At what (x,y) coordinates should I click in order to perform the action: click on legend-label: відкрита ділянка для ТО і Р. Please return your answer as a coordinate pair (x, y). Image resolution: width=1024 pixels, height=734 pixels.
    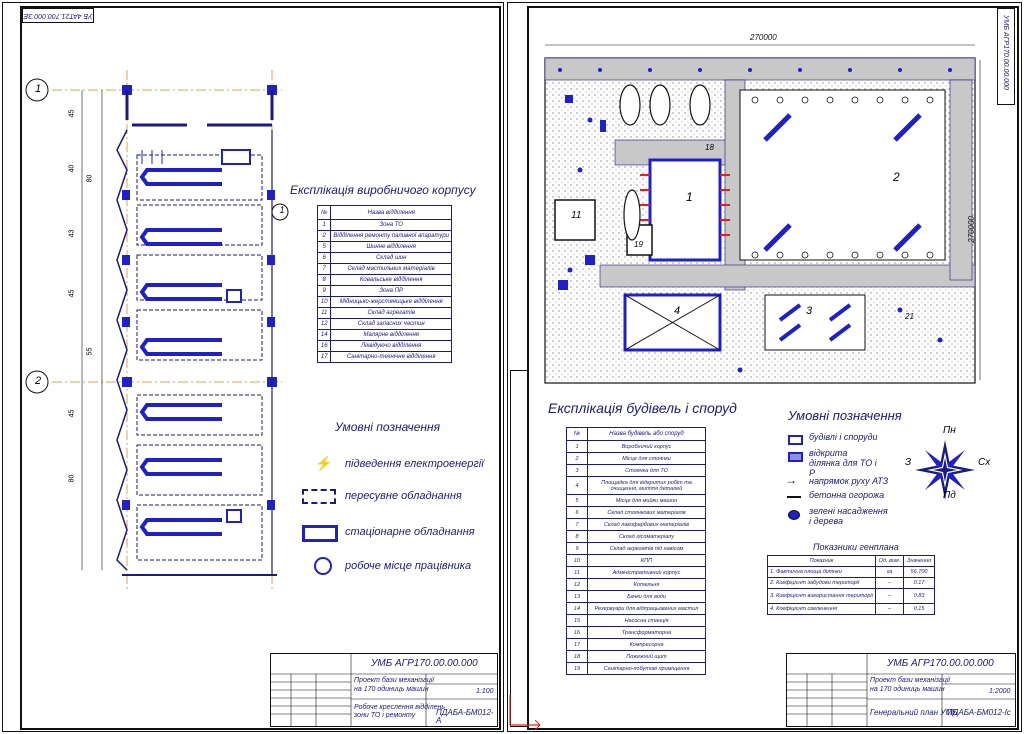
    Looking at the image, I should click on (843, 463).